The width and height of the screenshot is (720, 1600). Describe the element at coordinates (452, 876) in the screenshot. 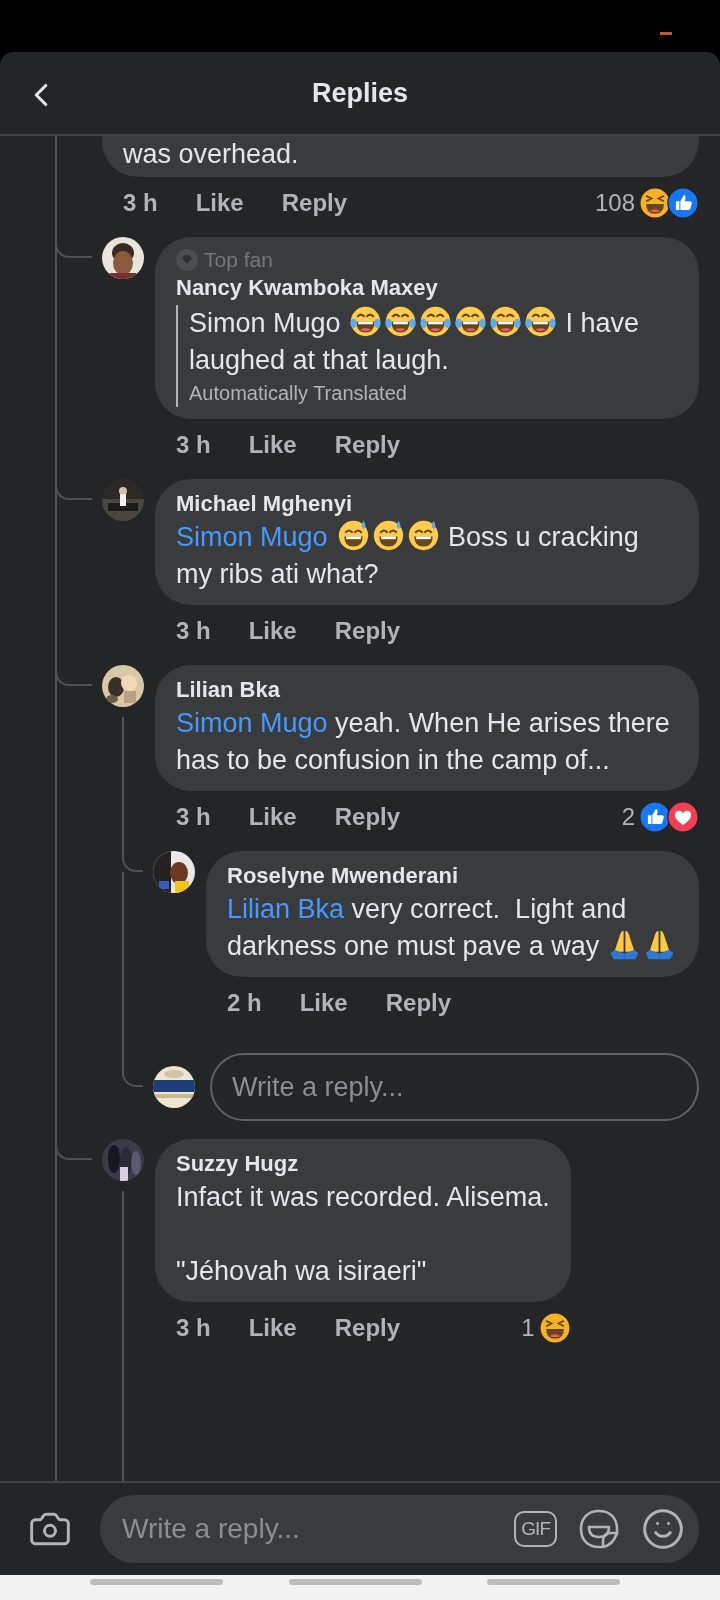

I see `author-name: Roselyne Mwenderani` at that location.